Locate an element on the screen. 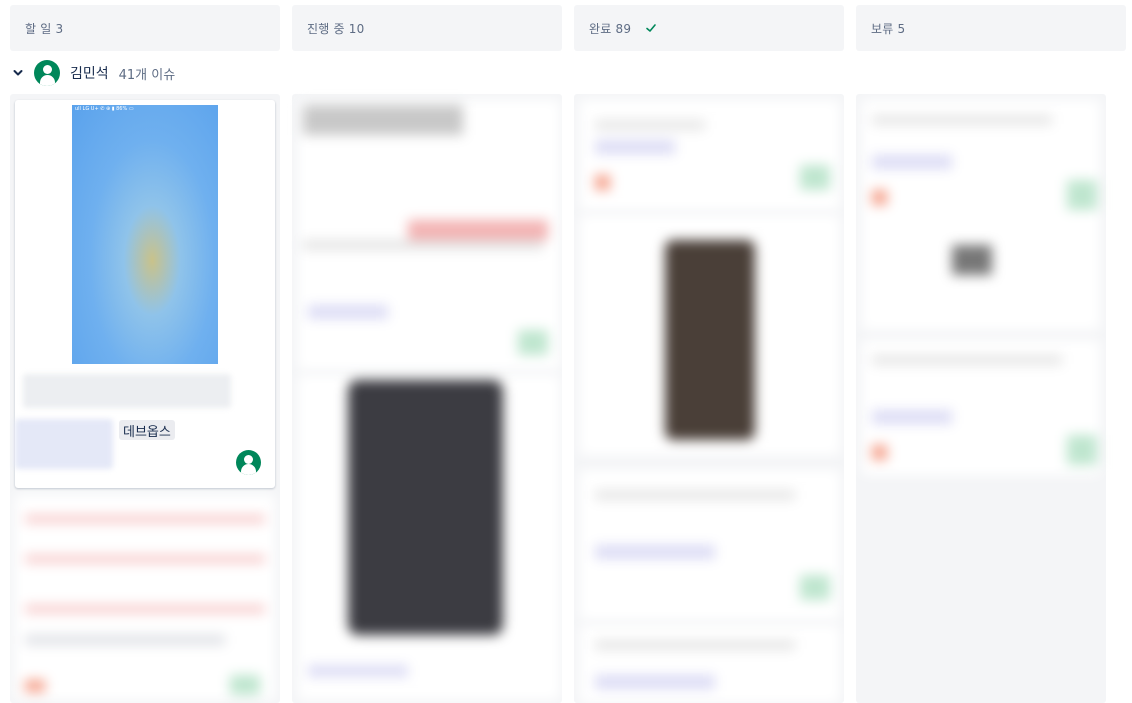 The height and width of the screenshot is (703, 1132). column-header-in-progress: 진행 중 10 is located at coordinates (427, 28).